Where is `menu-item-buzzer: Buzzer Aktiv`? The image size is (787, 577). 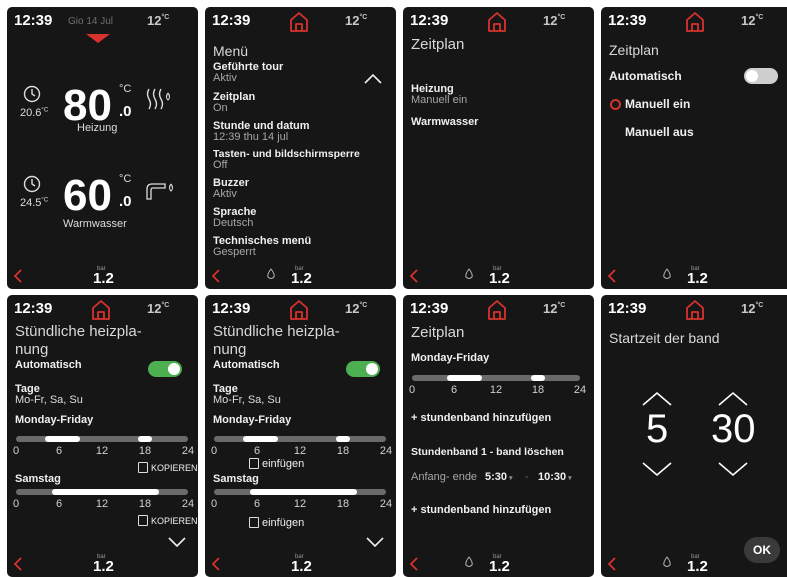
menu-item-buzzer: Buzzer Aktiv is located at coordinates (231, 189).